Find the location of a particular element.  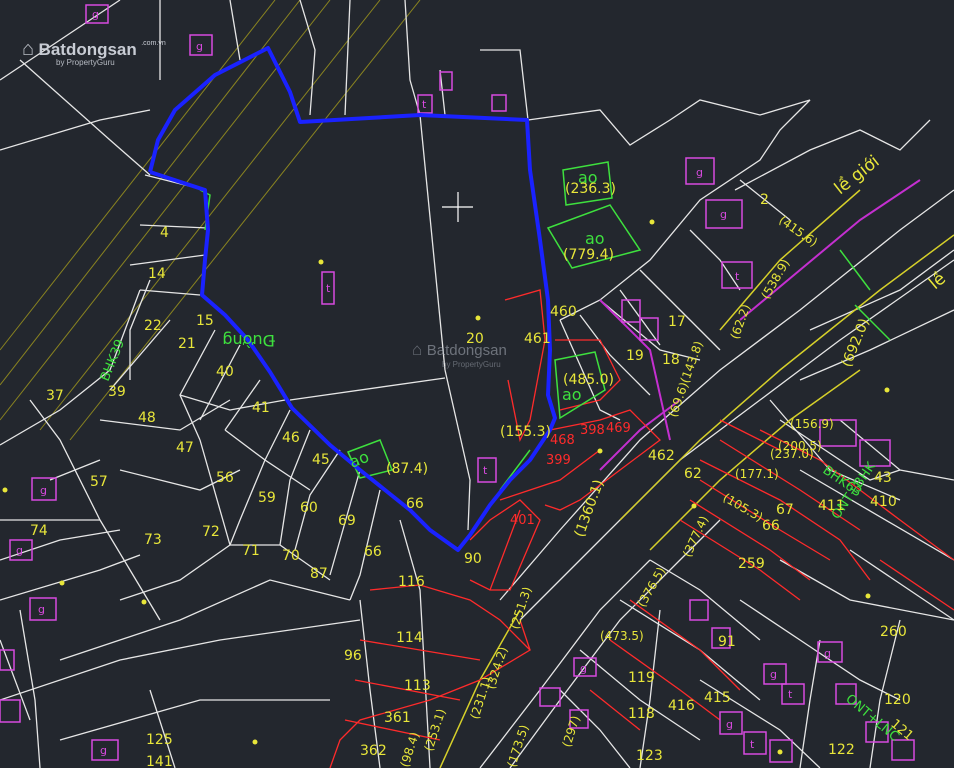

parcel-number: 17 is located at coordinates (677, 322).